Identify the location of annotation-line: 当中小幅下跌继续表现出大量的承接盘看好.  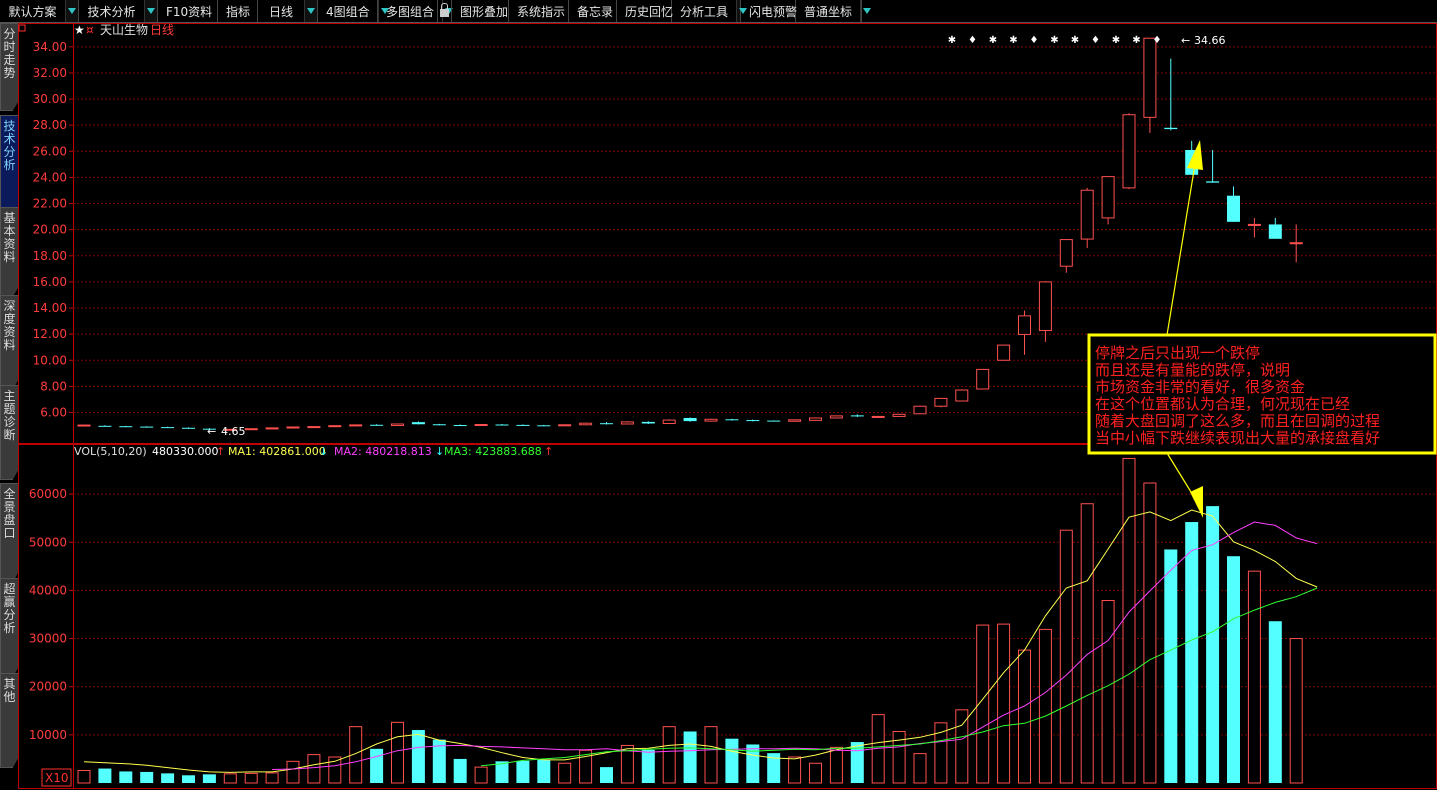
(1237, 438).